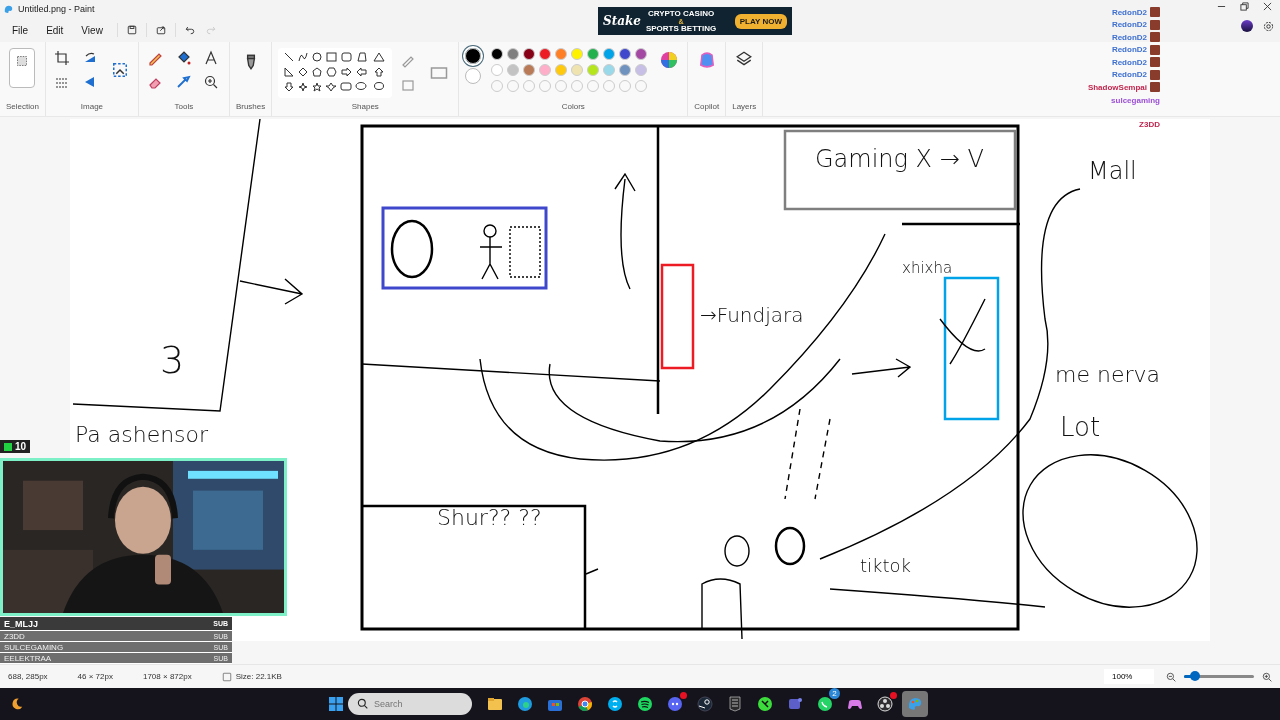 This screenshot has width=1280, height=720. I want to click on zoom-in-icon, so click(1267, 676).